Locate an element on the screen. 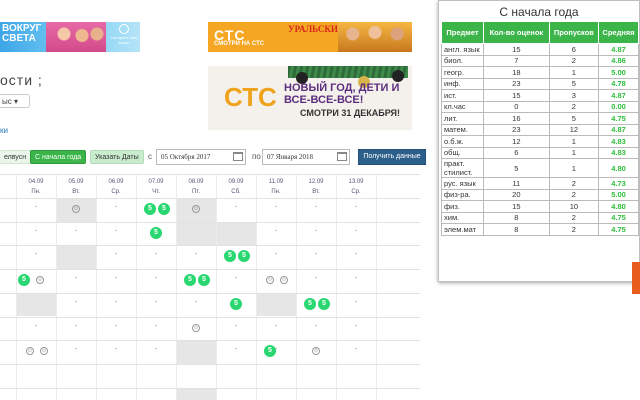  table-row: общ. 6 1 4.83 is located at coordinates (540, 152).